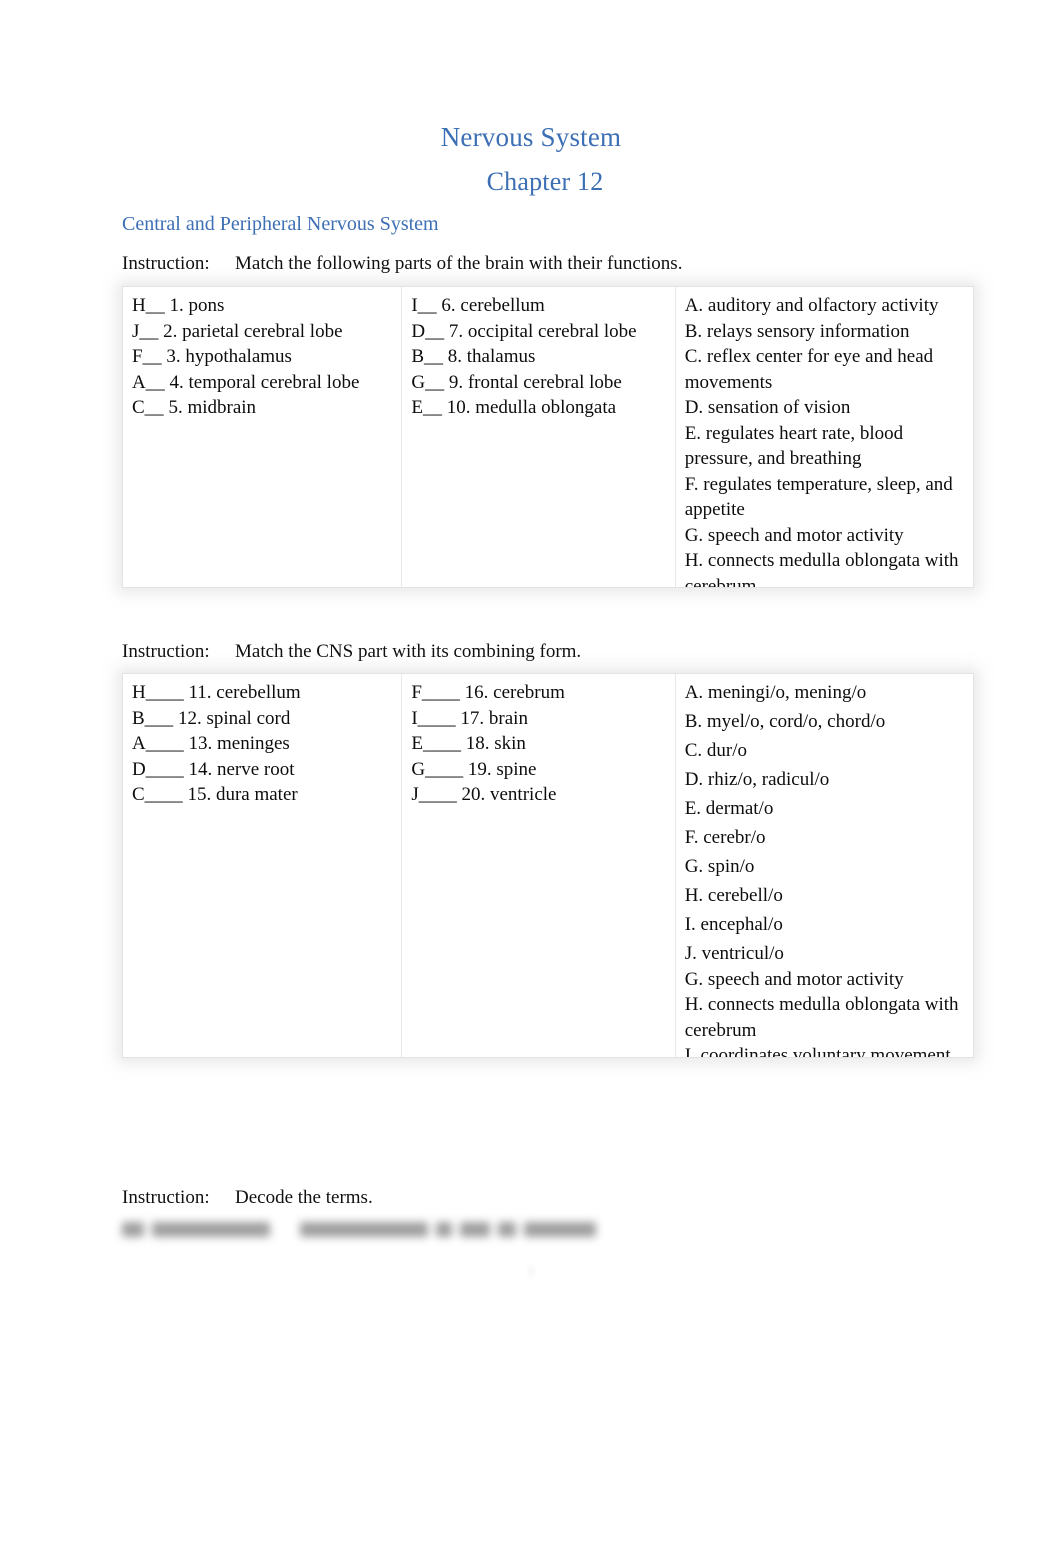  I want to click on matching-row: C__ 5. midbrain, so click(262, 408).